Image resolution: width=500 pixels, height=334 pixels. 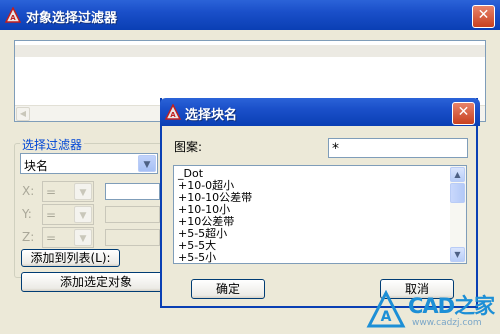 I want to click on scroll-up-icon: ▲, so click(x=457, y=174).